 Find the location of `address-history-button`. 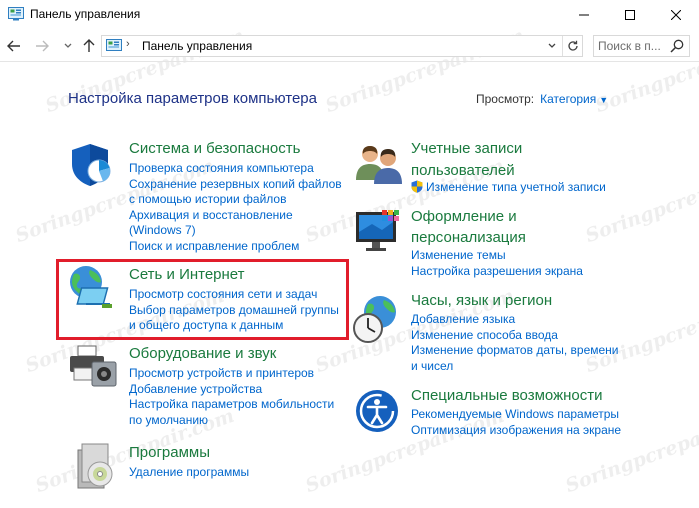

address-history-button is located at coordinates (552, 46).